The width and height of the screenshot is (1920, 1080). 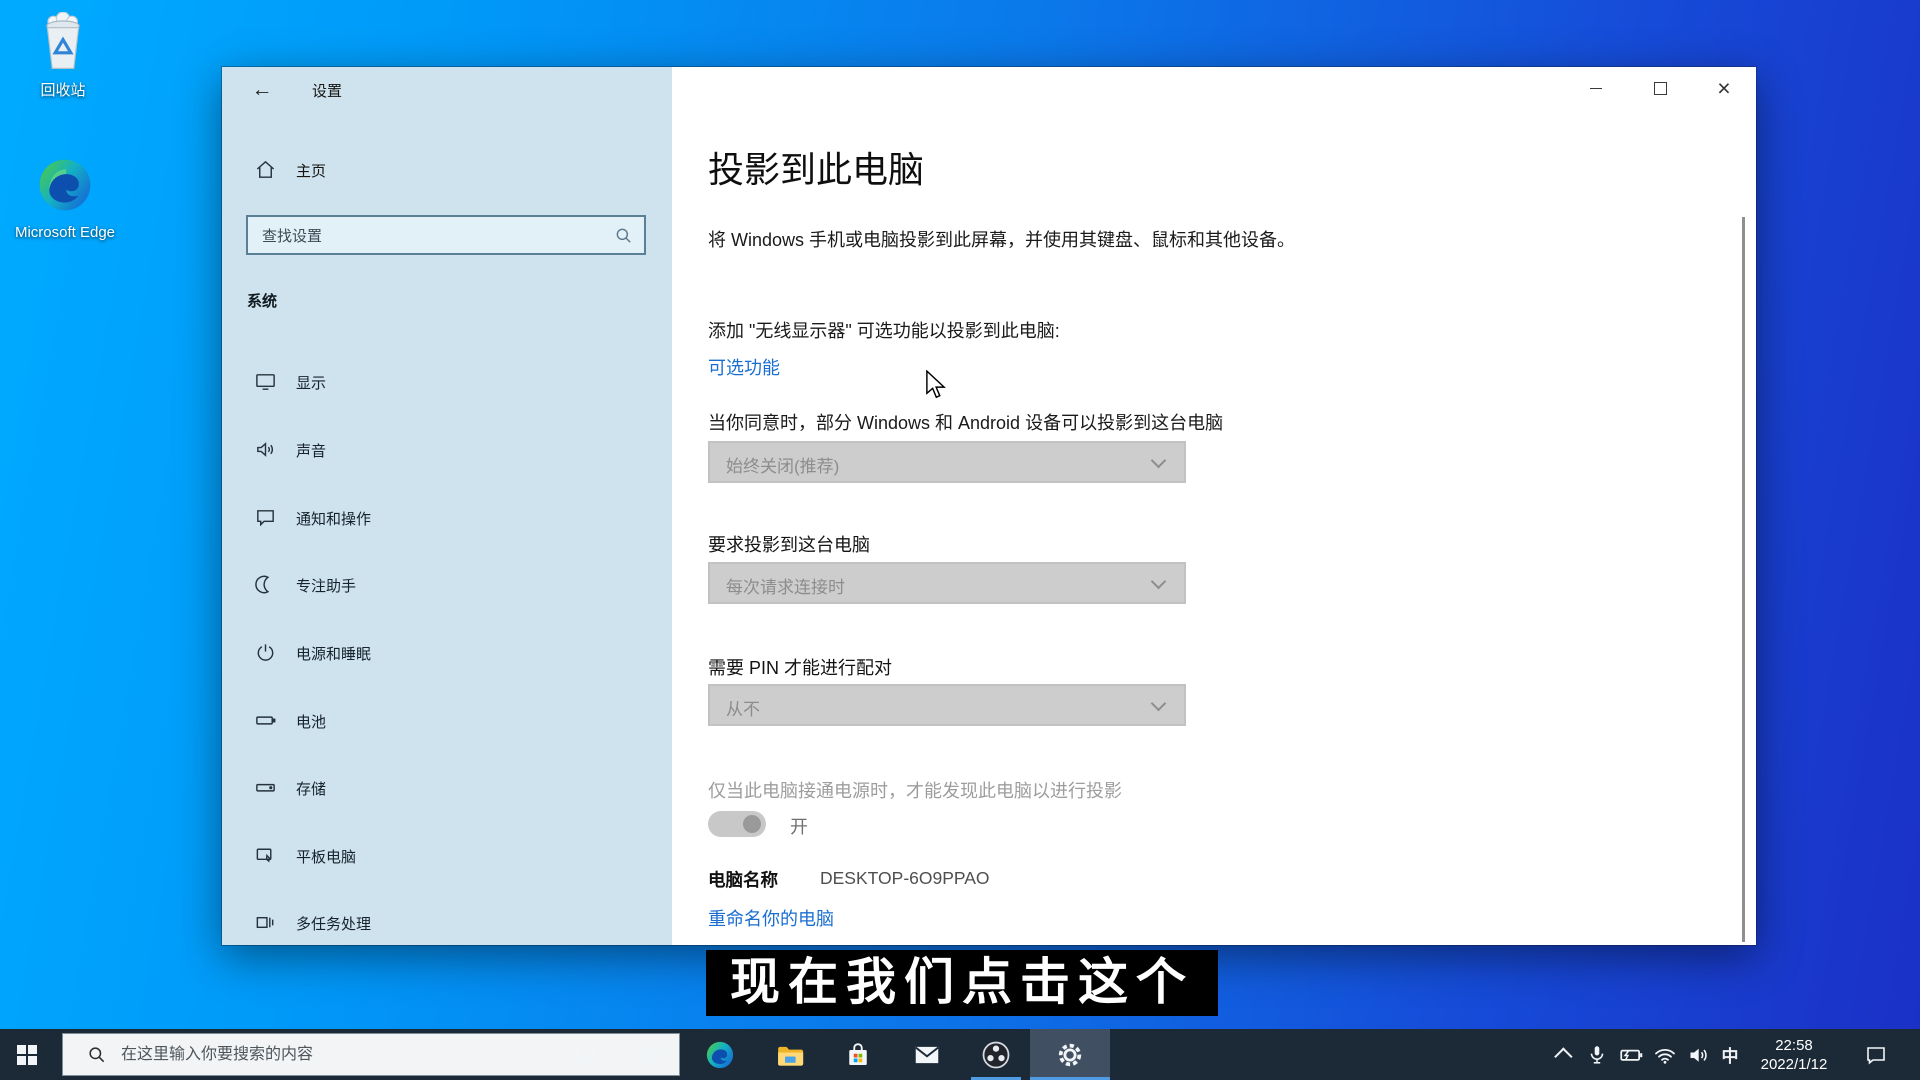 I want to click on minimize-button, so click(x=1596, y=88).